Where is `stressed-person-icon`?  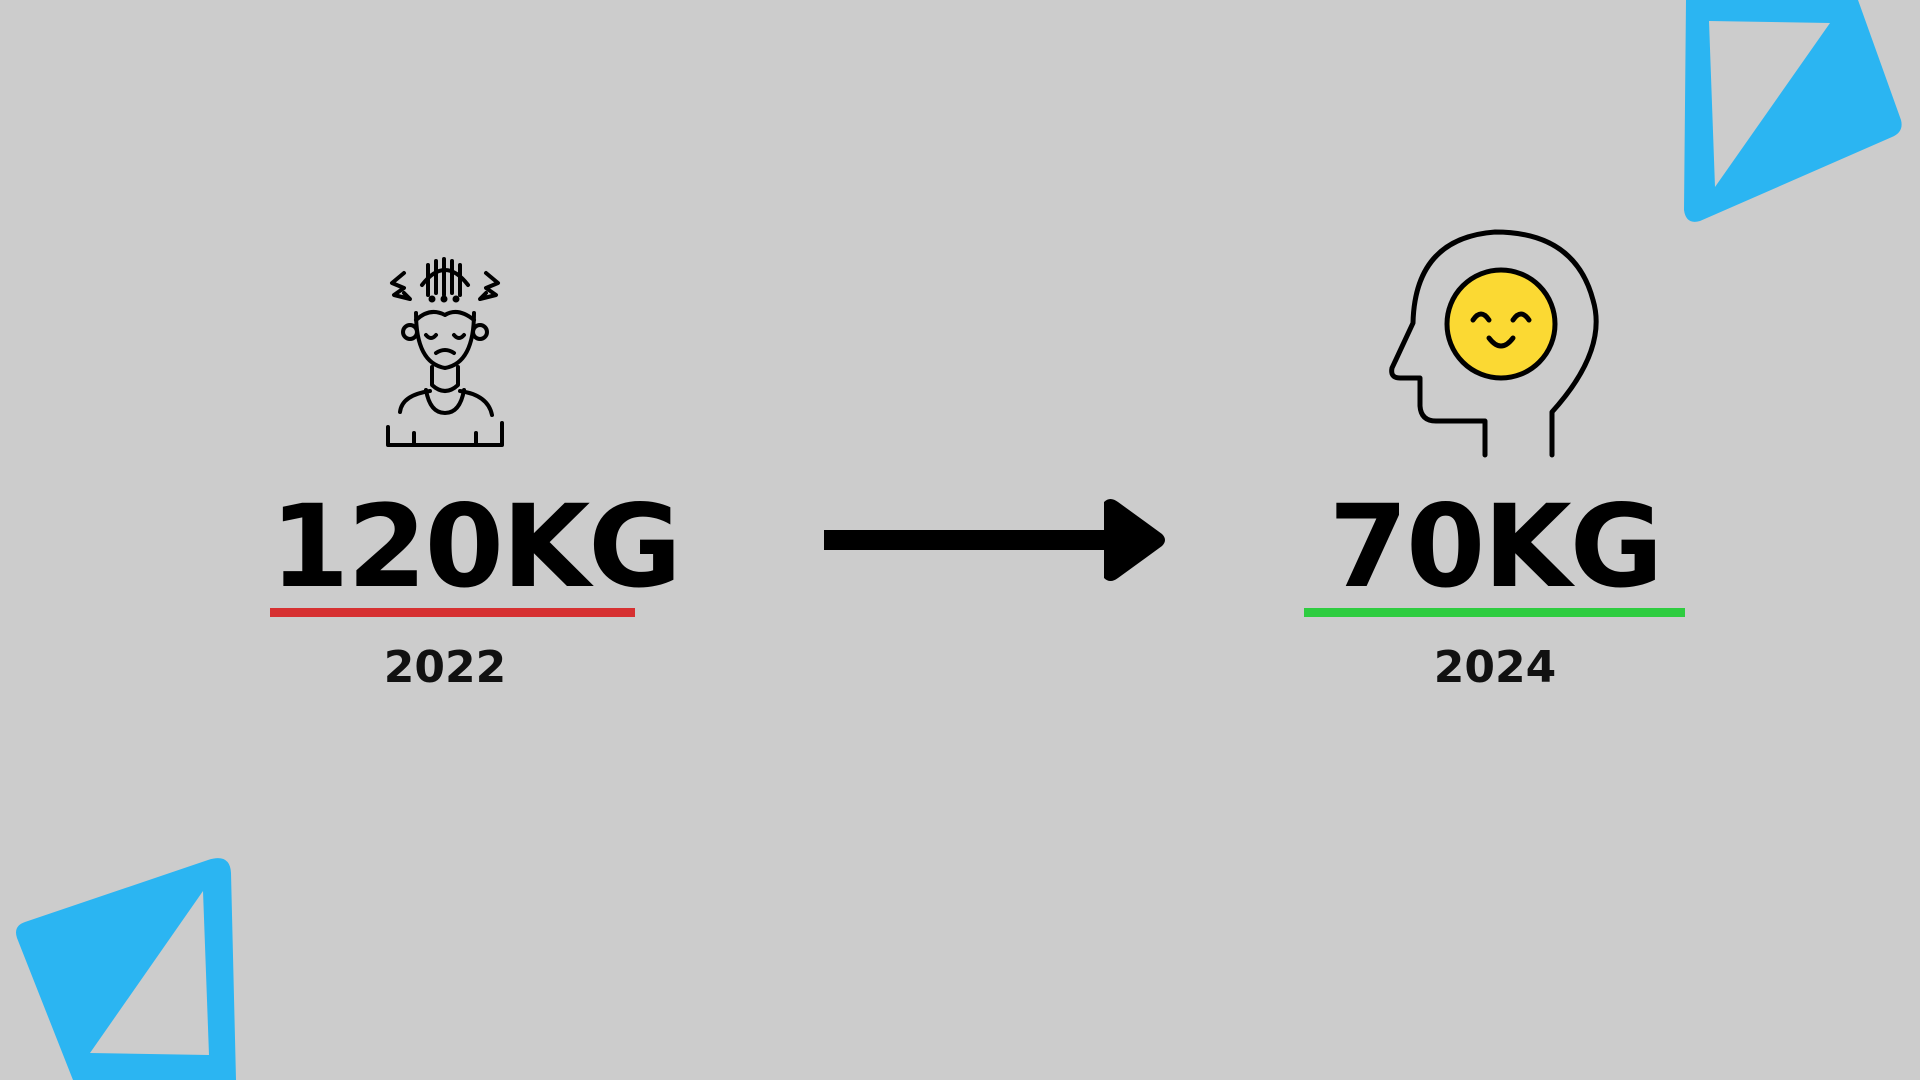
stressed-person-icon is located at coordinates (445, 352).